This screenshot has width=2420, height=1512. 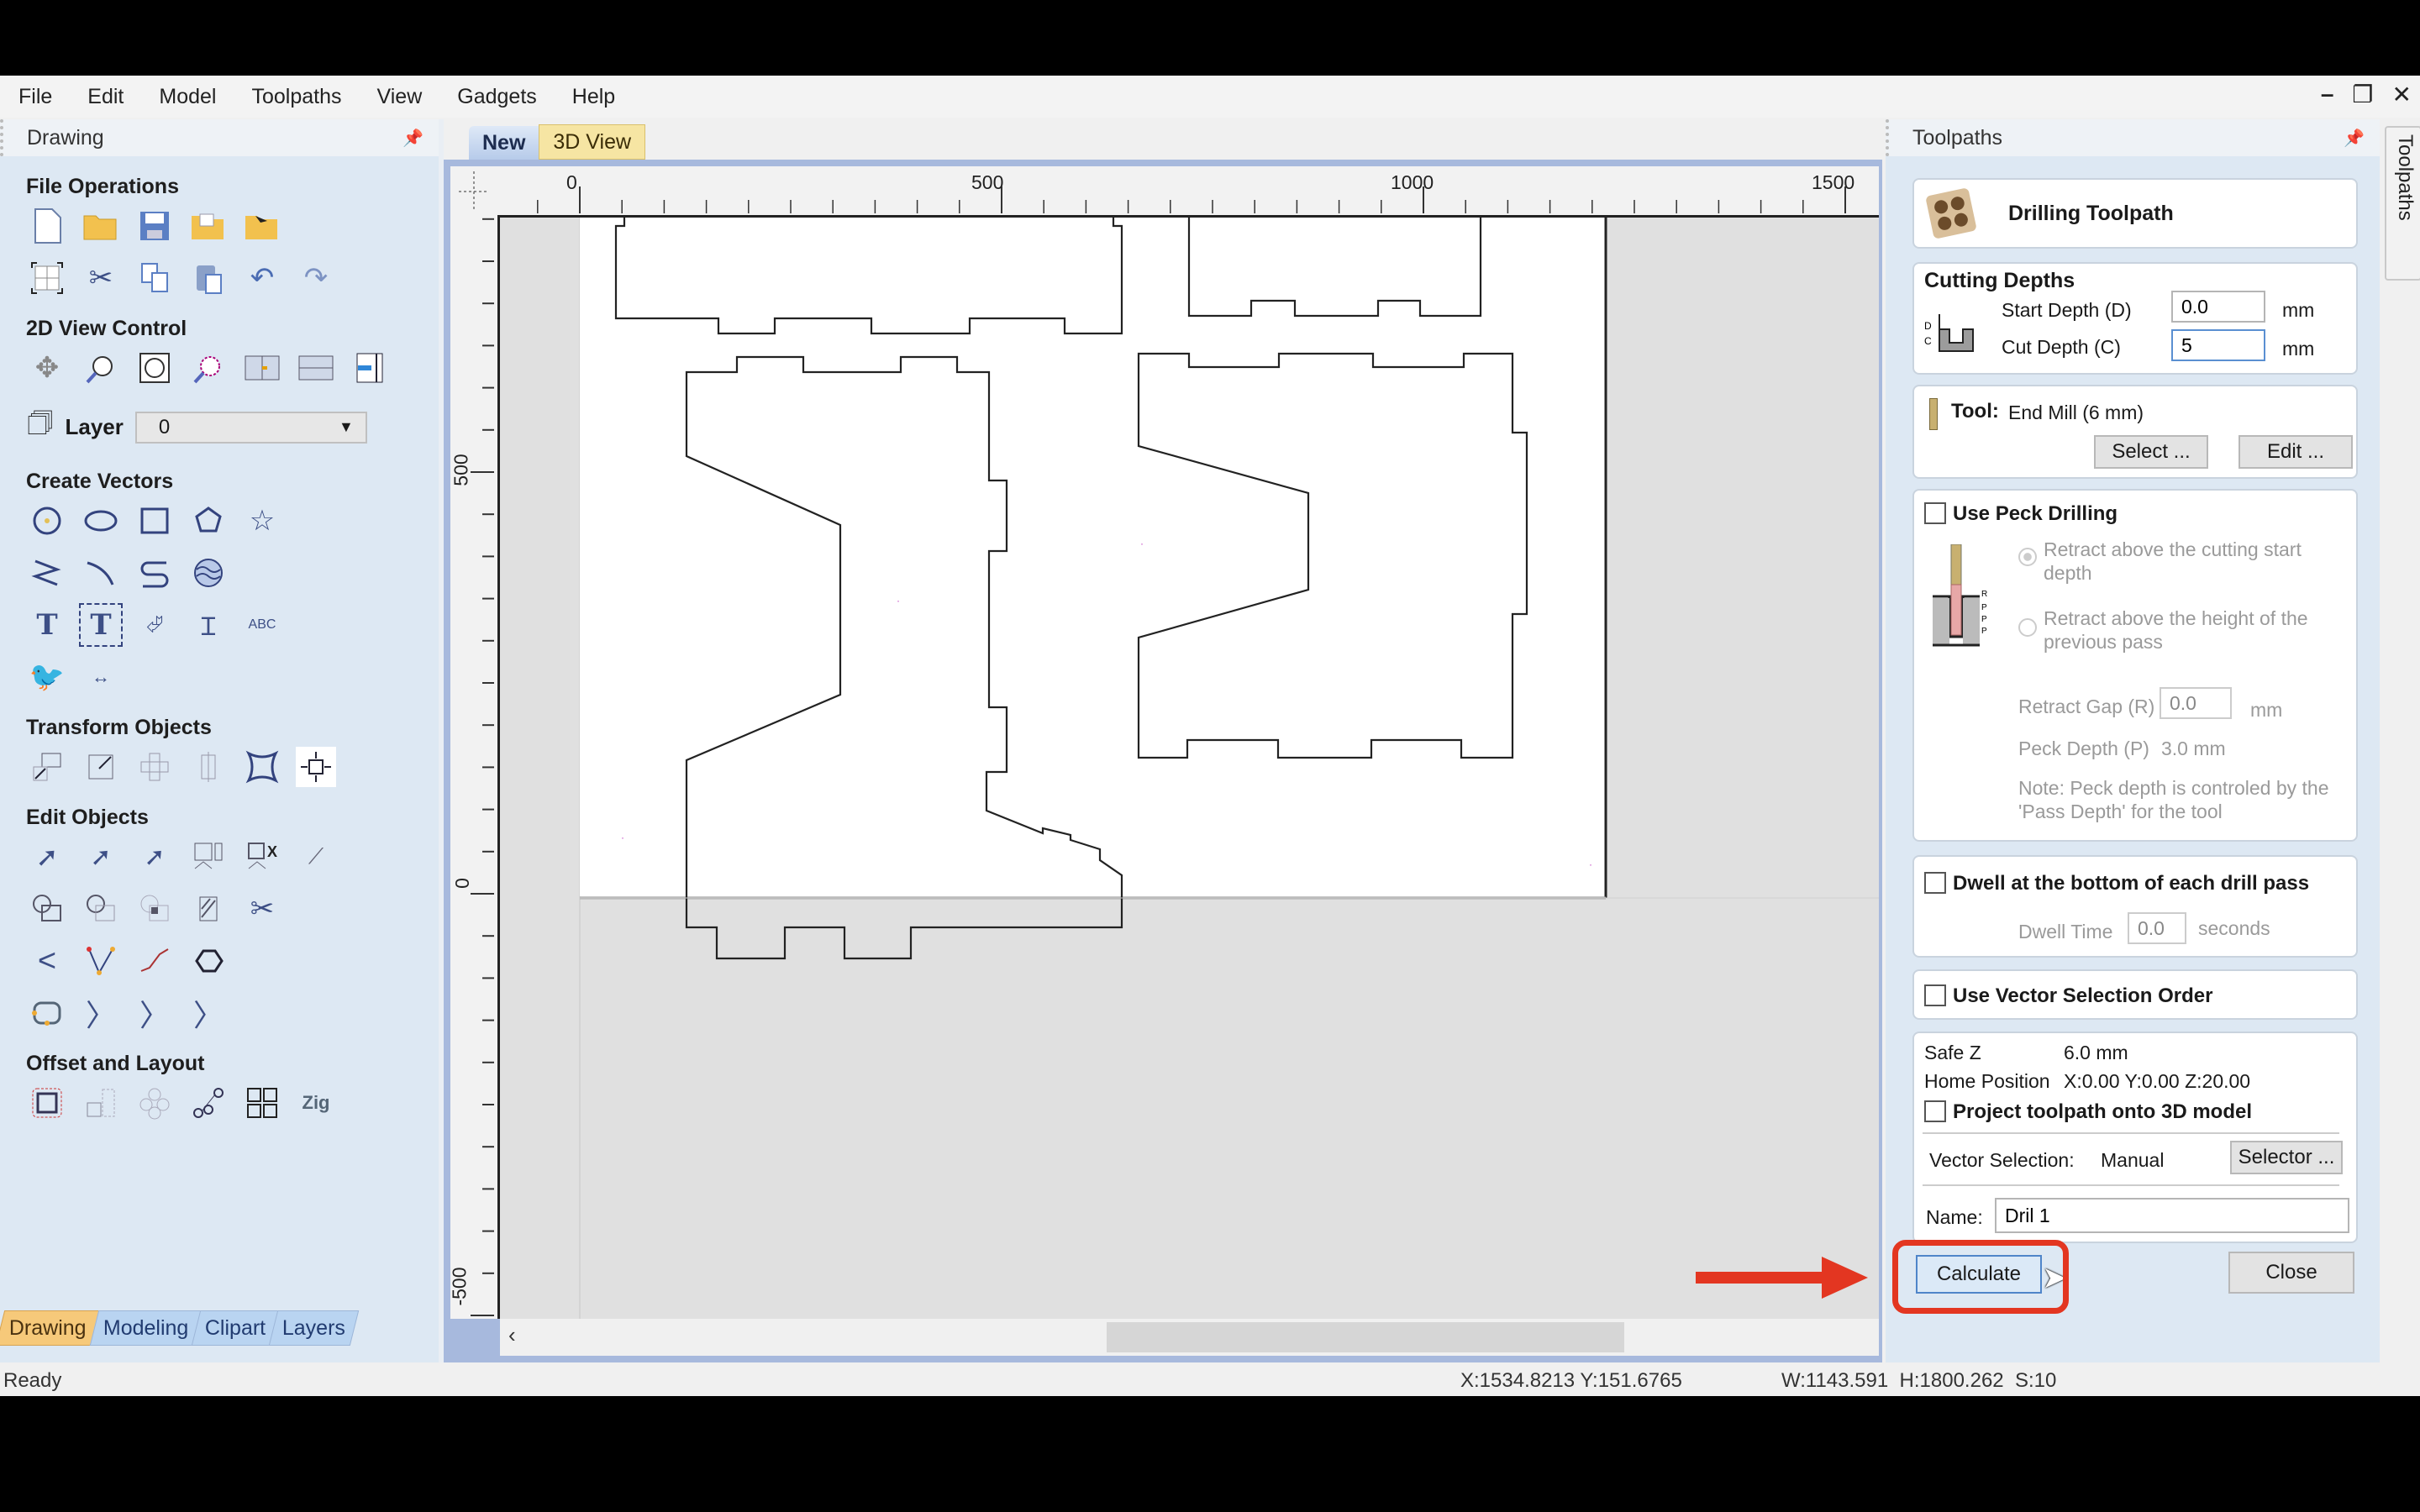 What do you see at coordinates (47, 625) in the screenshot?
I see `text-icon: T` at bounding box center [47, 625].